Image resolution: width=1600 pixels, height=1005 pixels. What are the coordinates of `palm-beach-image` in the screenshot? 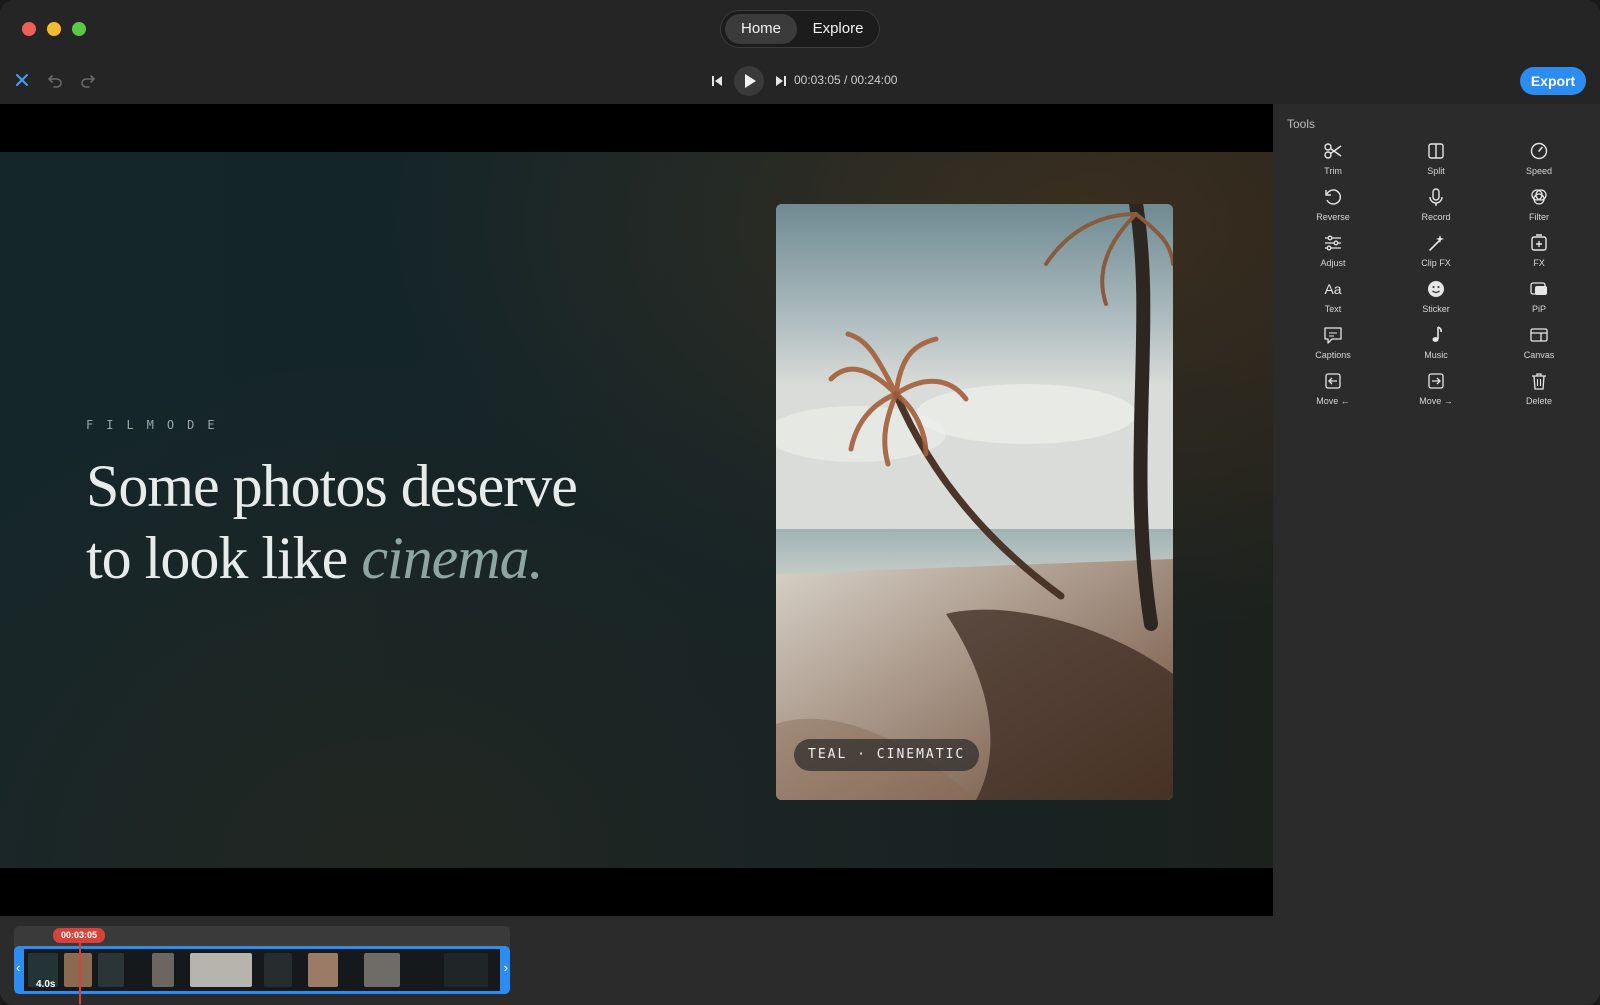 It's located at (974, 502).